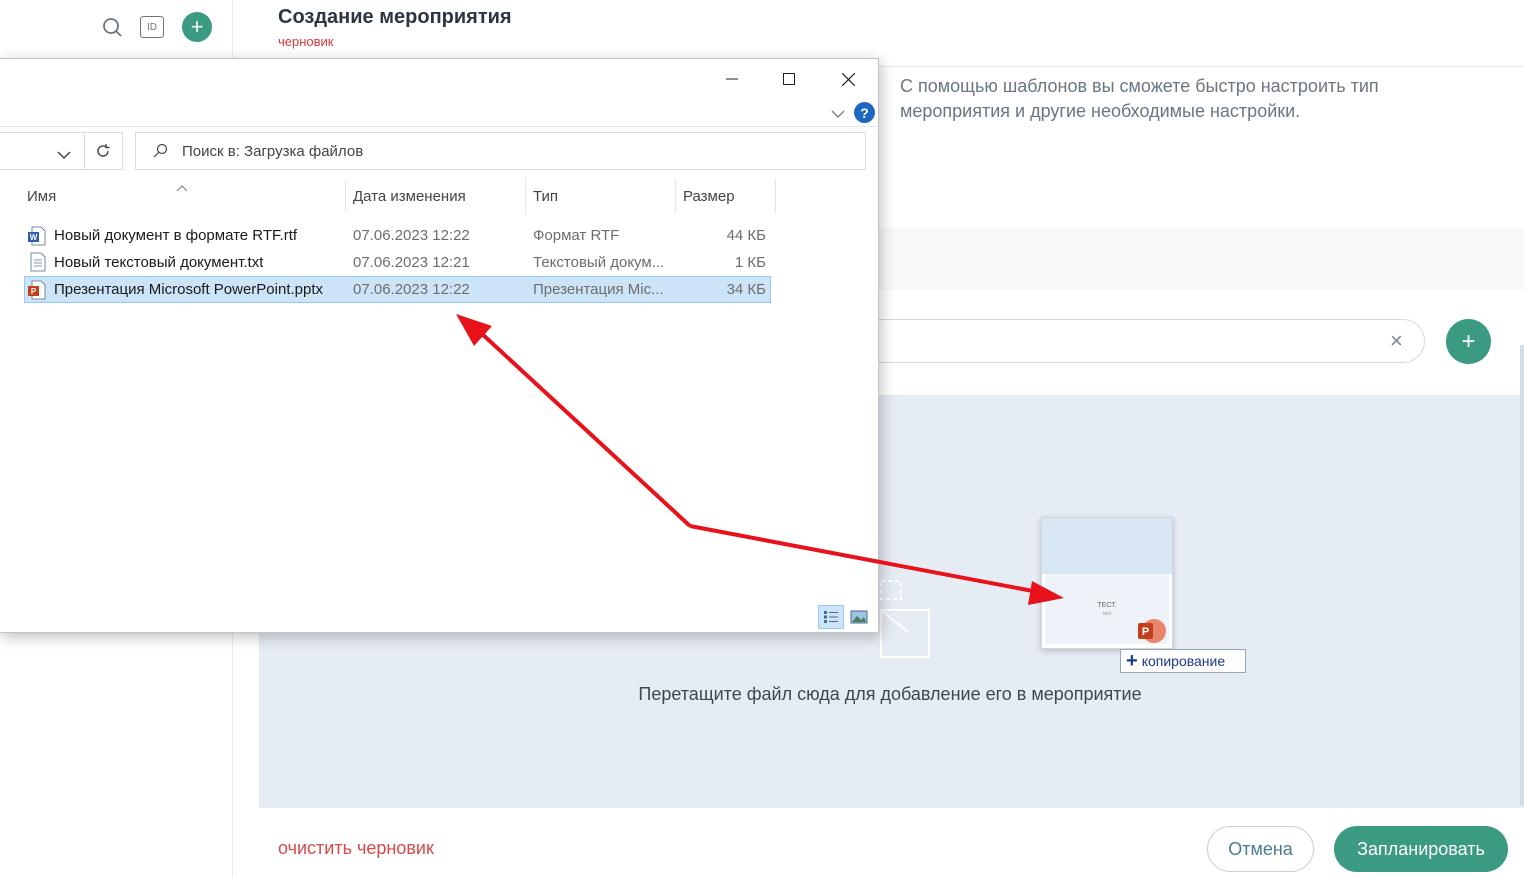 The image size is (1524, 878). I want to click on copy-label: копирование, so click(1183, 661).